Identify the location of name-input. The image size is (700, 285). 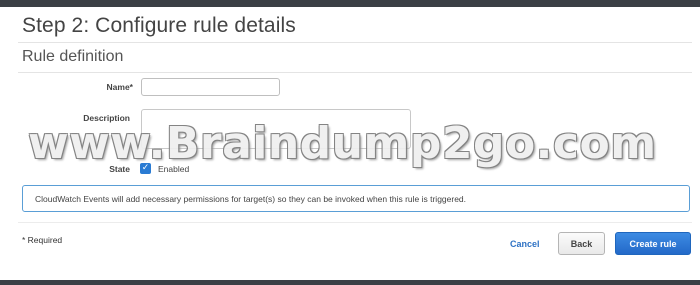
(210, 87).